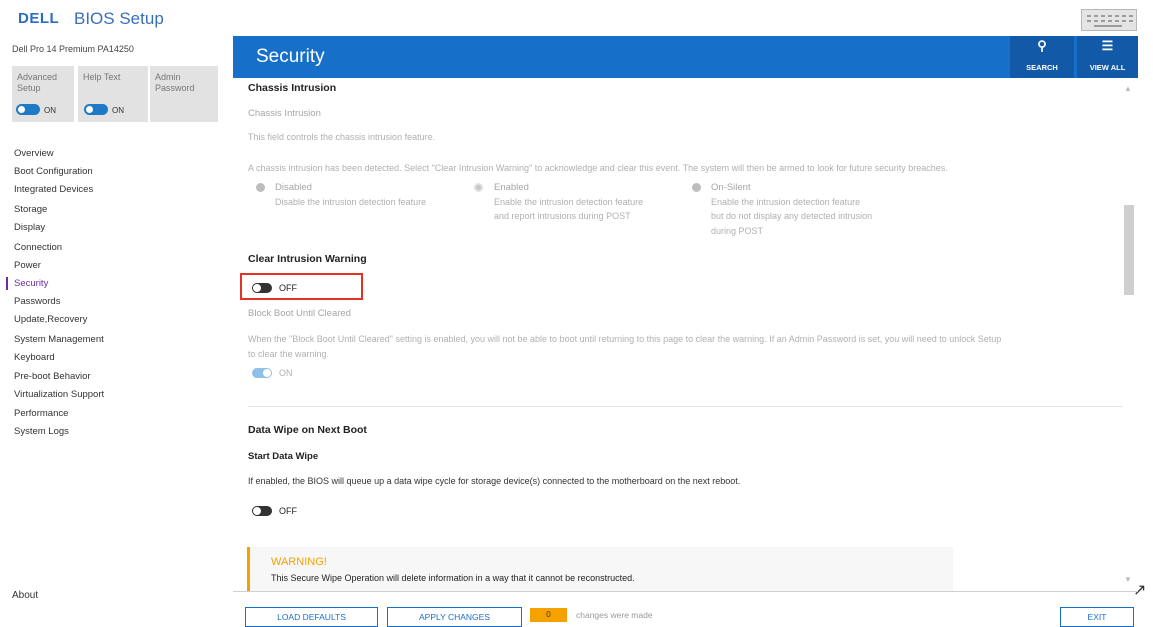  Describe the element at coordinates (1128, 88) in the screenshot. I see `chevron-up-icon: ▲` at that location.